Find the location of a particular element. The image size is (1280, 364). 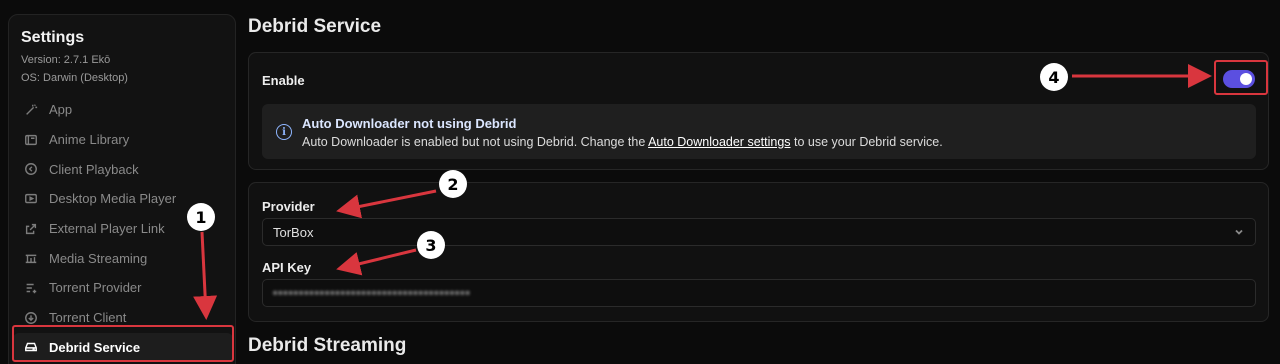

annotation-badge-2: 2 is located at coordinates (453, 184).